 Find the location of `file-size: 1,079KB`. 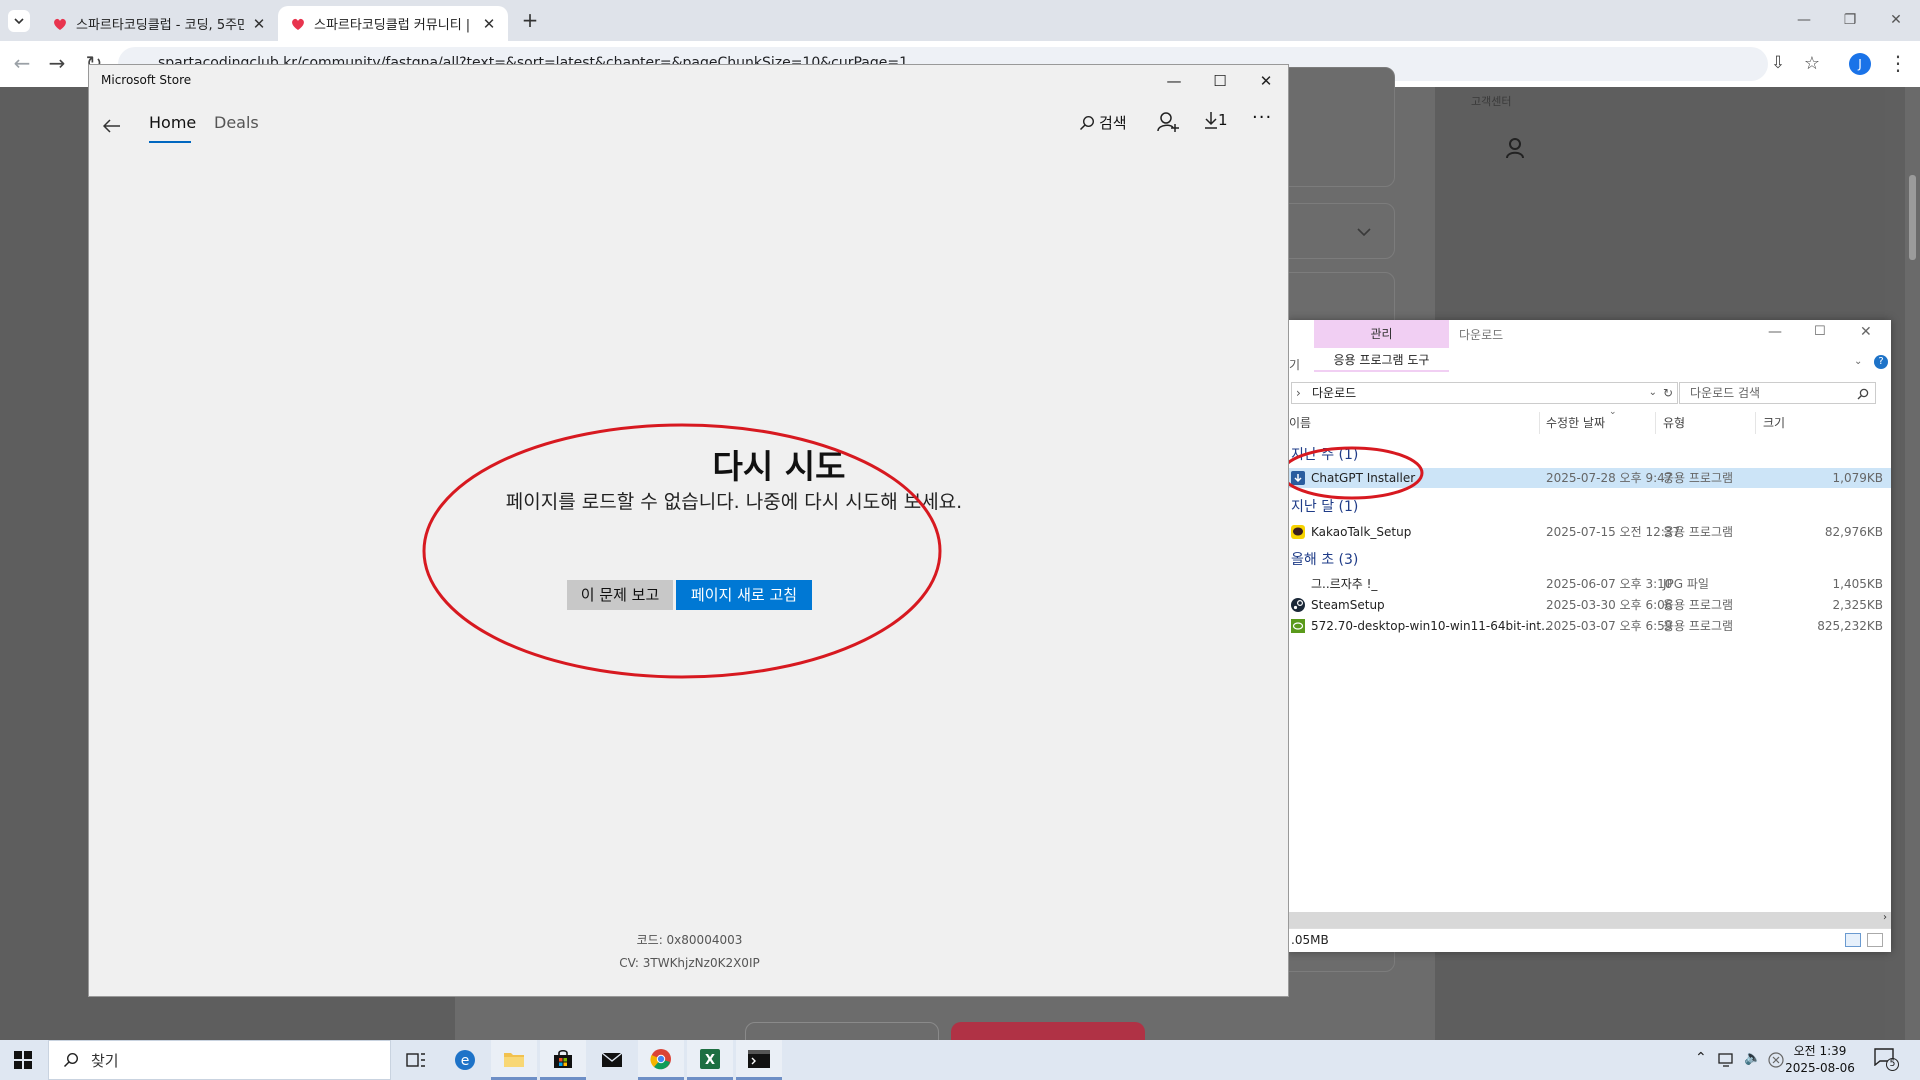

file-size: 1,079KB is located at coordinates (1857, 478).